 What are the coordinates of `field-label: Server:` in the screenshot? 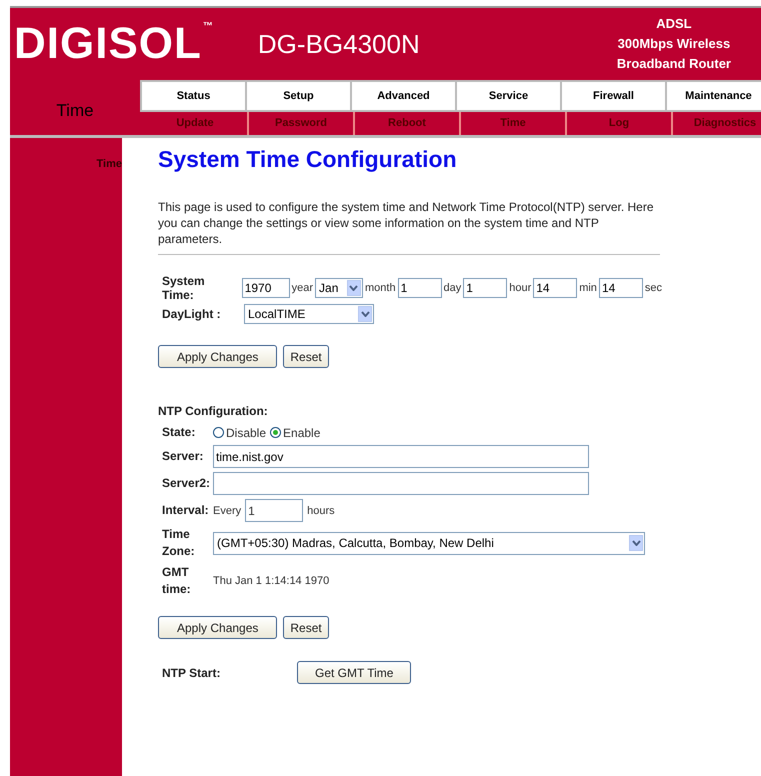 It's located at (183, 456).